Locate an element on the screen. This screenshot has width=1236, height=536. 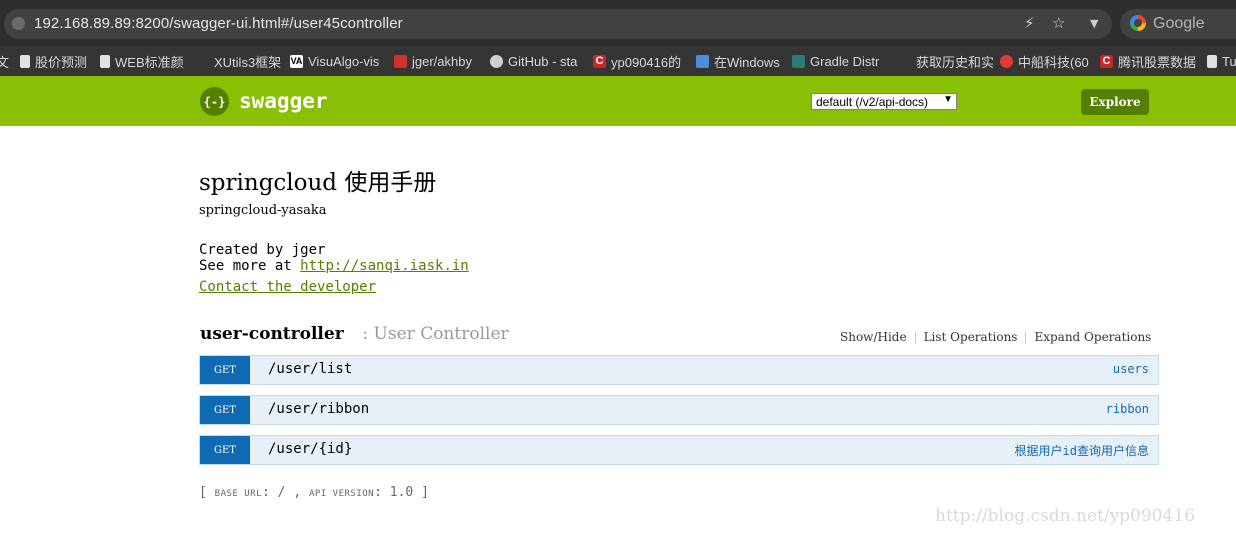
bookmark-item: 文 is located at coordinates (4, 61).